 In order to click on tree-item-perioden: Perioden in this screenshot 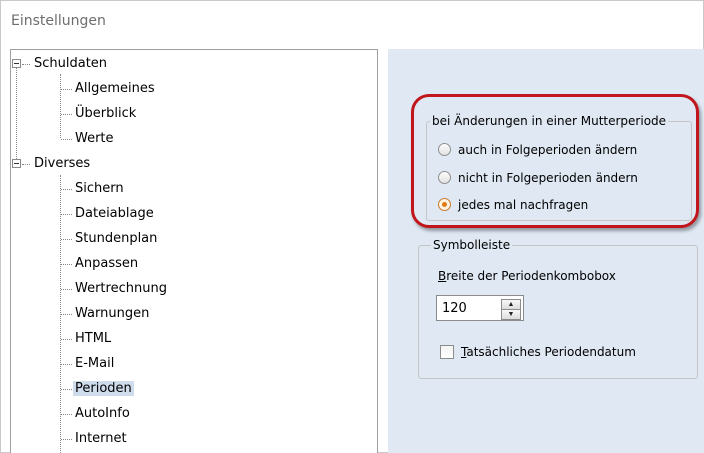, I will do `click(103, 390)`.